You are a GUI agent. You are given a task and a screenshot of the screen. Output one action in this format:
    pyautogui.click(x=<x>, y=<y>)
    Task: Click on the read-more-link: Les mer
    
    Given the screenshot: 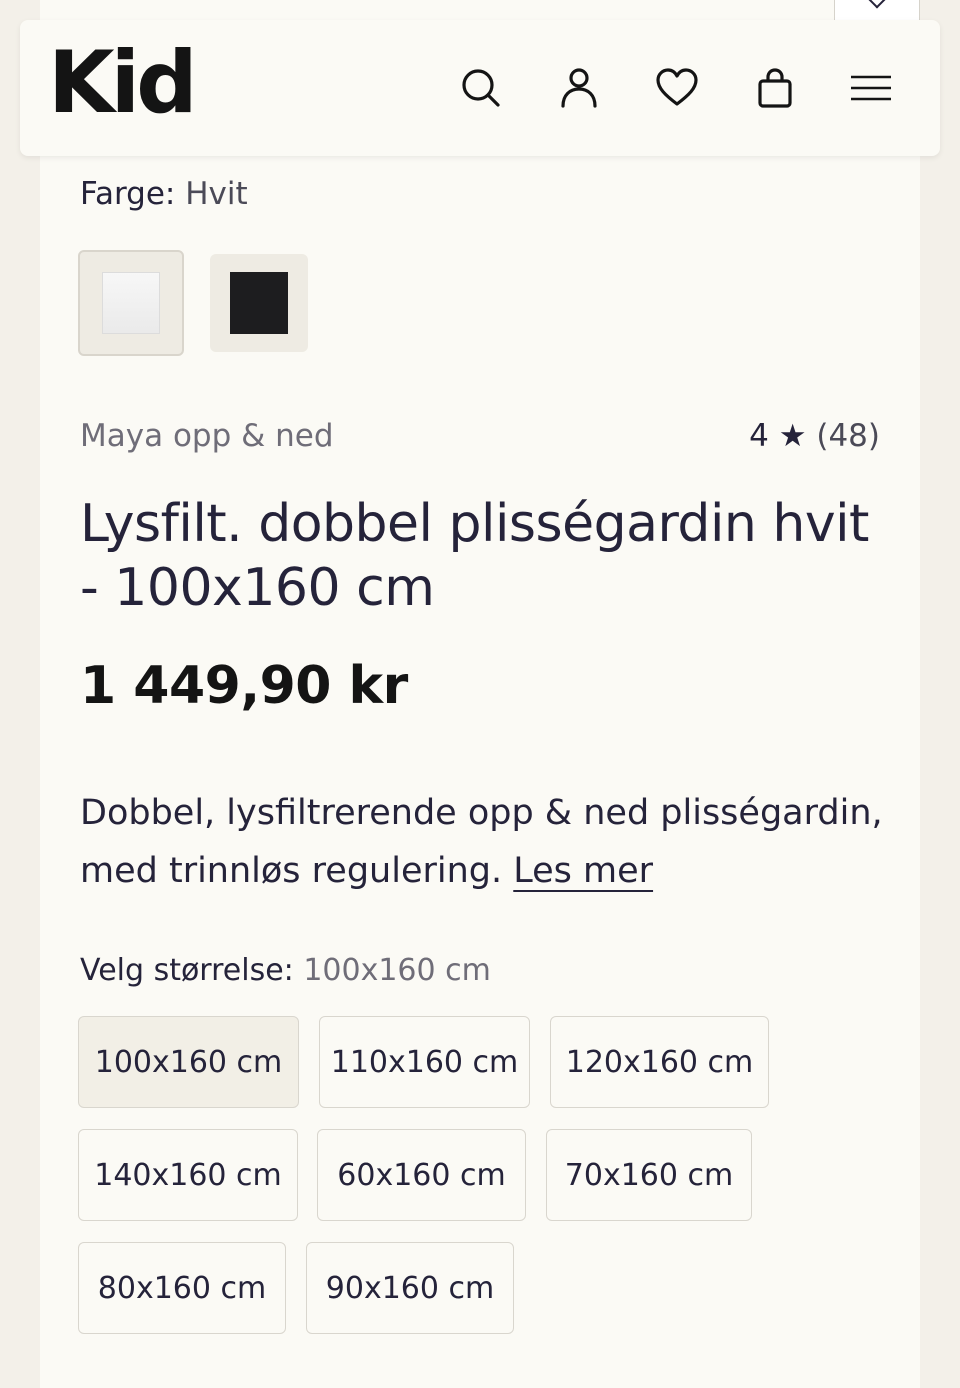 What is the action you would take?
    pyautogui.click(x=583, y=871)
    